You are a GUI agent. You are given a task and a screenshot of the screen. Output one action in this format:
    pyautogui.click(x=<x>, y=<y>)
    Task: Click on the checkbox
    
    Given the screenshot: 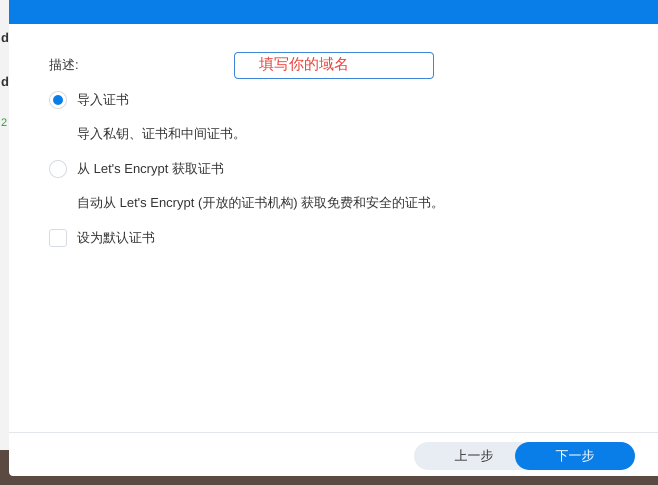 What is the action you would take?
    pyautogui.click(x=58, y=238)
    